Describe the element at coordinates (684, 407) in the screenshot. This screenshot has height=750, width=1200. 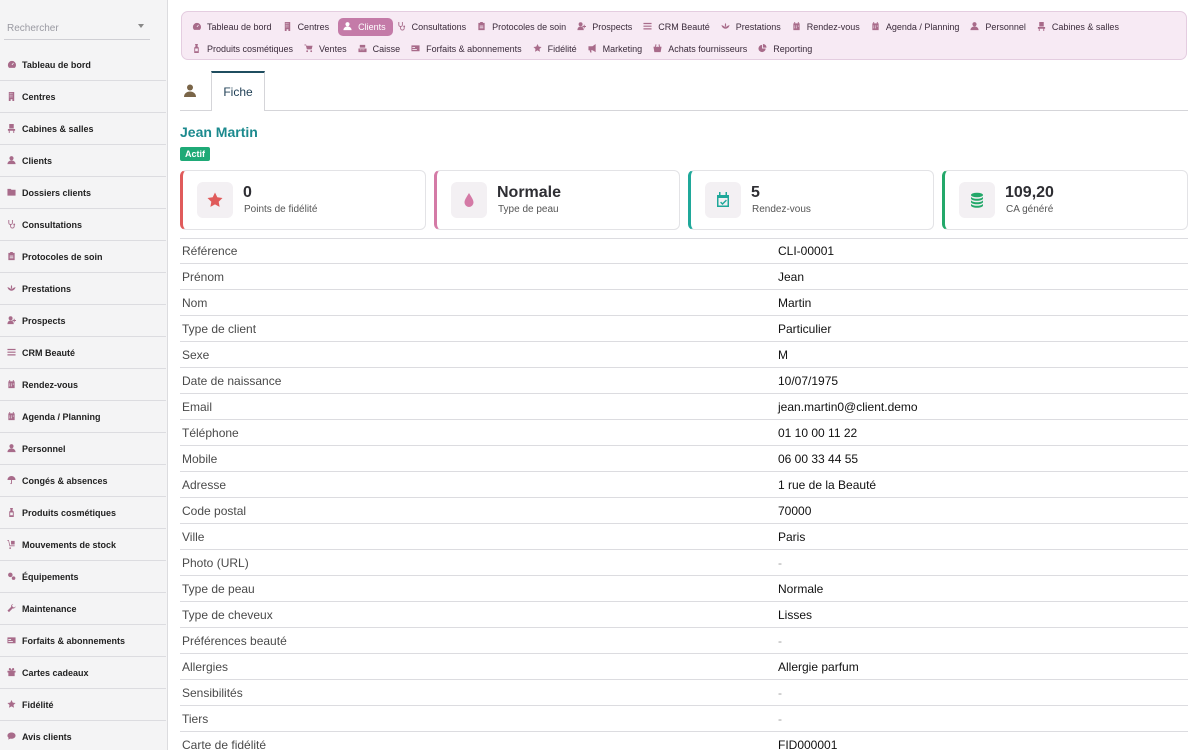
I see `detail-row: Email jean.martin0@client.demo` at that location.